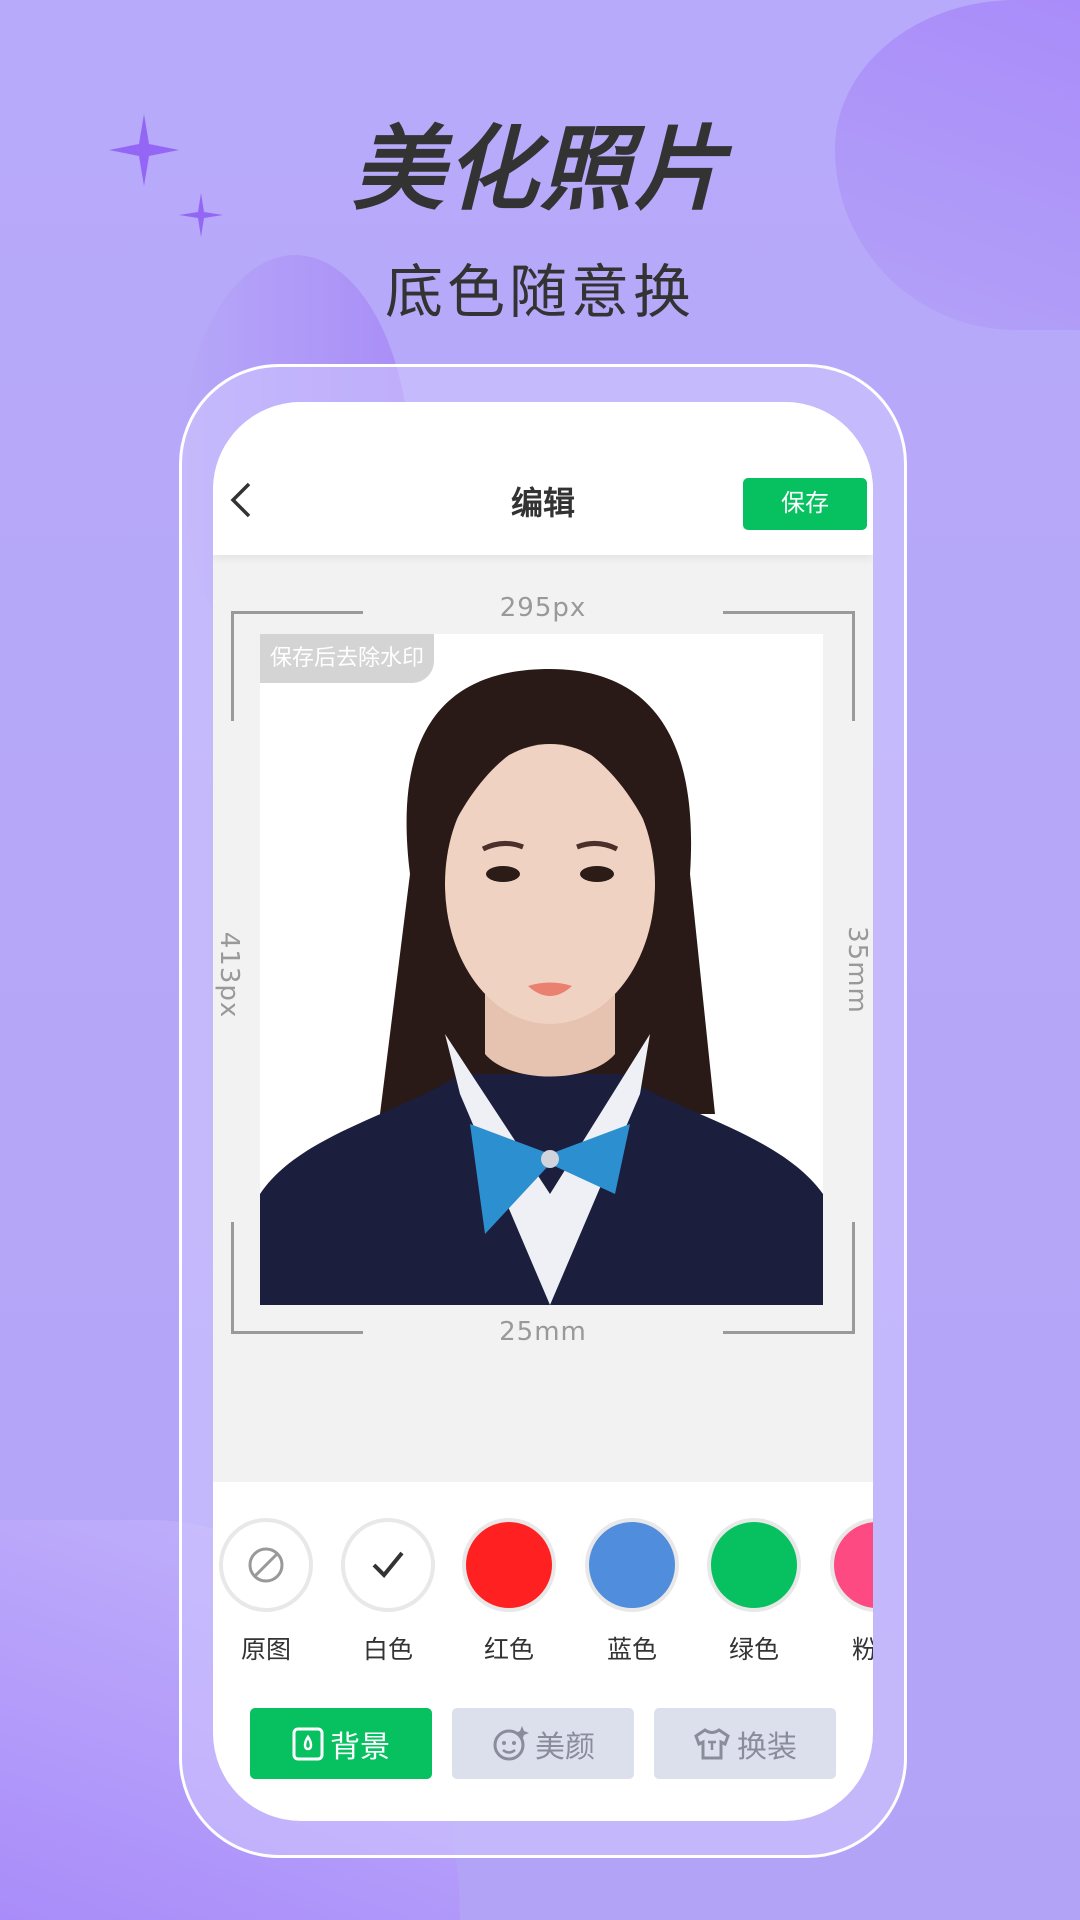 This screenshot has height=1920, width=1080. I want to click on swatch-green: 绿色, so click(754, 1592).